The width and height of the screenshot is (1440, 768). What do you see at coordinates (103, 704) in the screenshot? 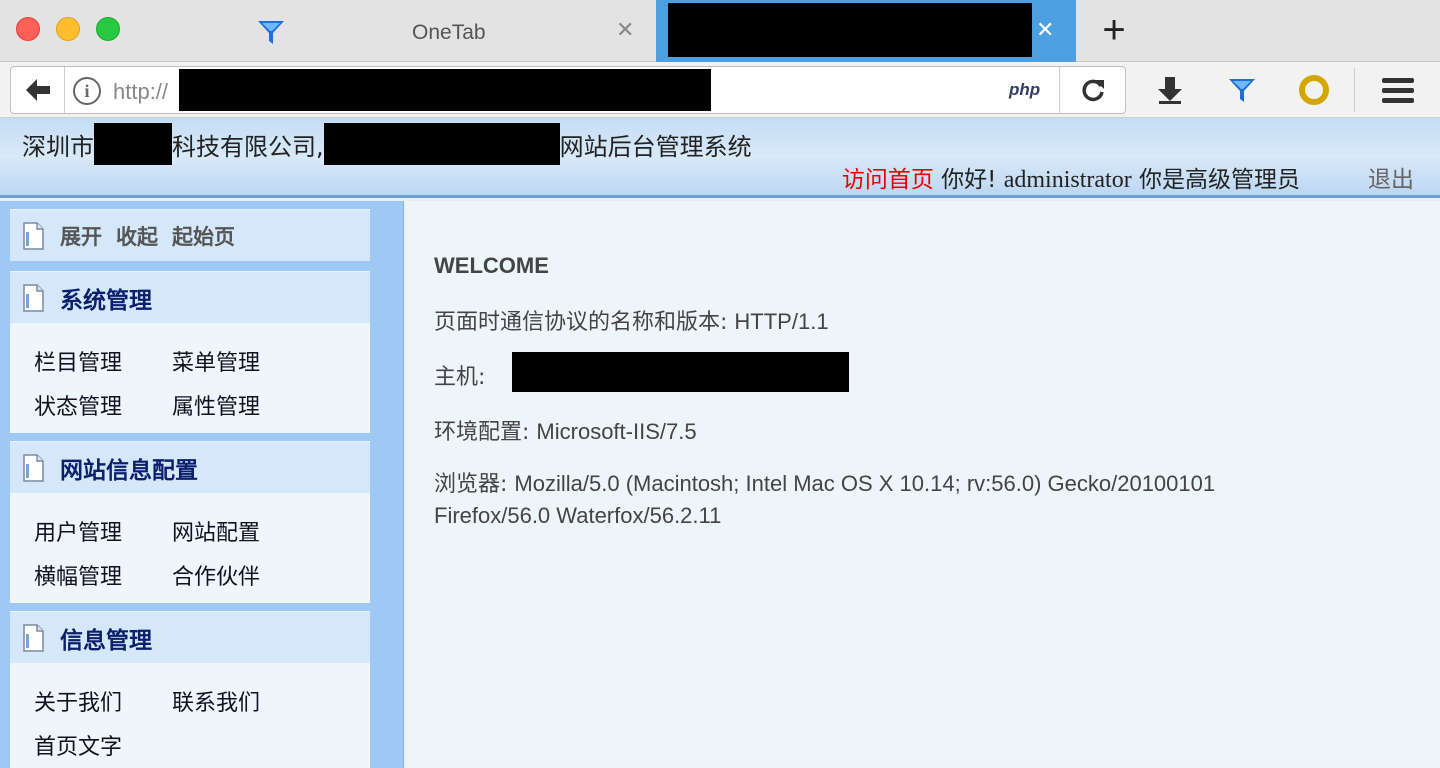
I see `sidebar-link: 关于我们` at bounding box center [103, 704].